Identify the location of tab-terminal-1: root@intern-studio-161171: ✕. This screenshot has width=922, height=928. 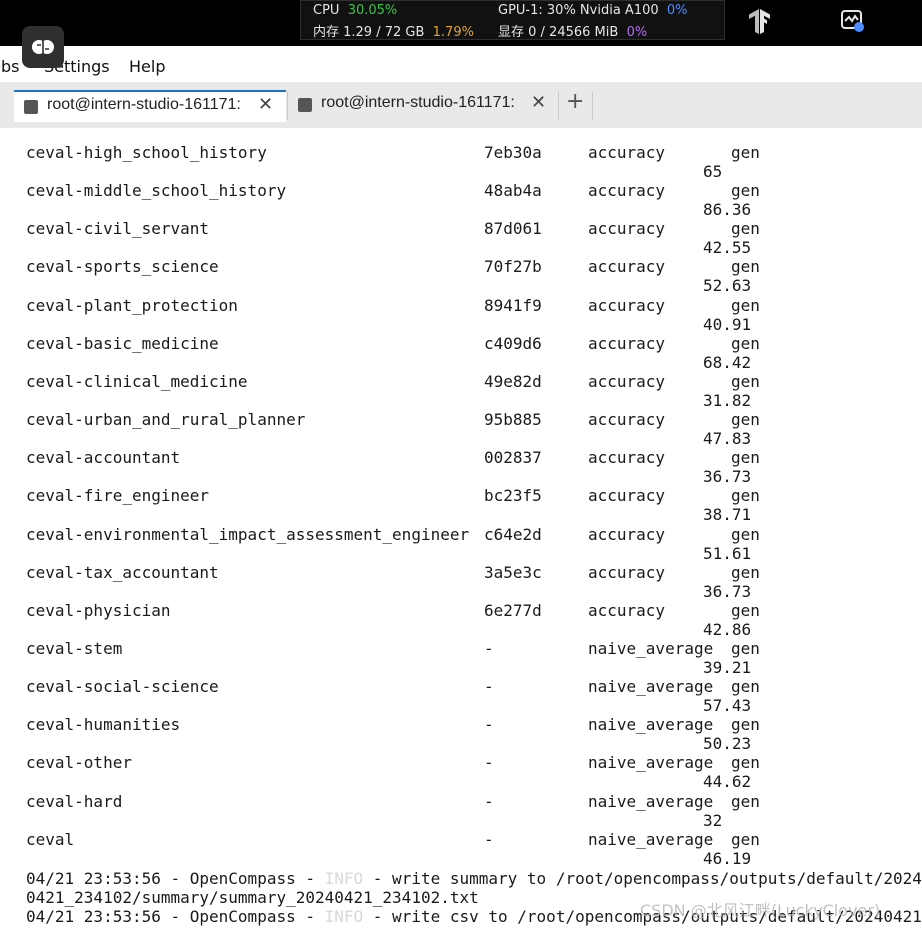
(150, 106).